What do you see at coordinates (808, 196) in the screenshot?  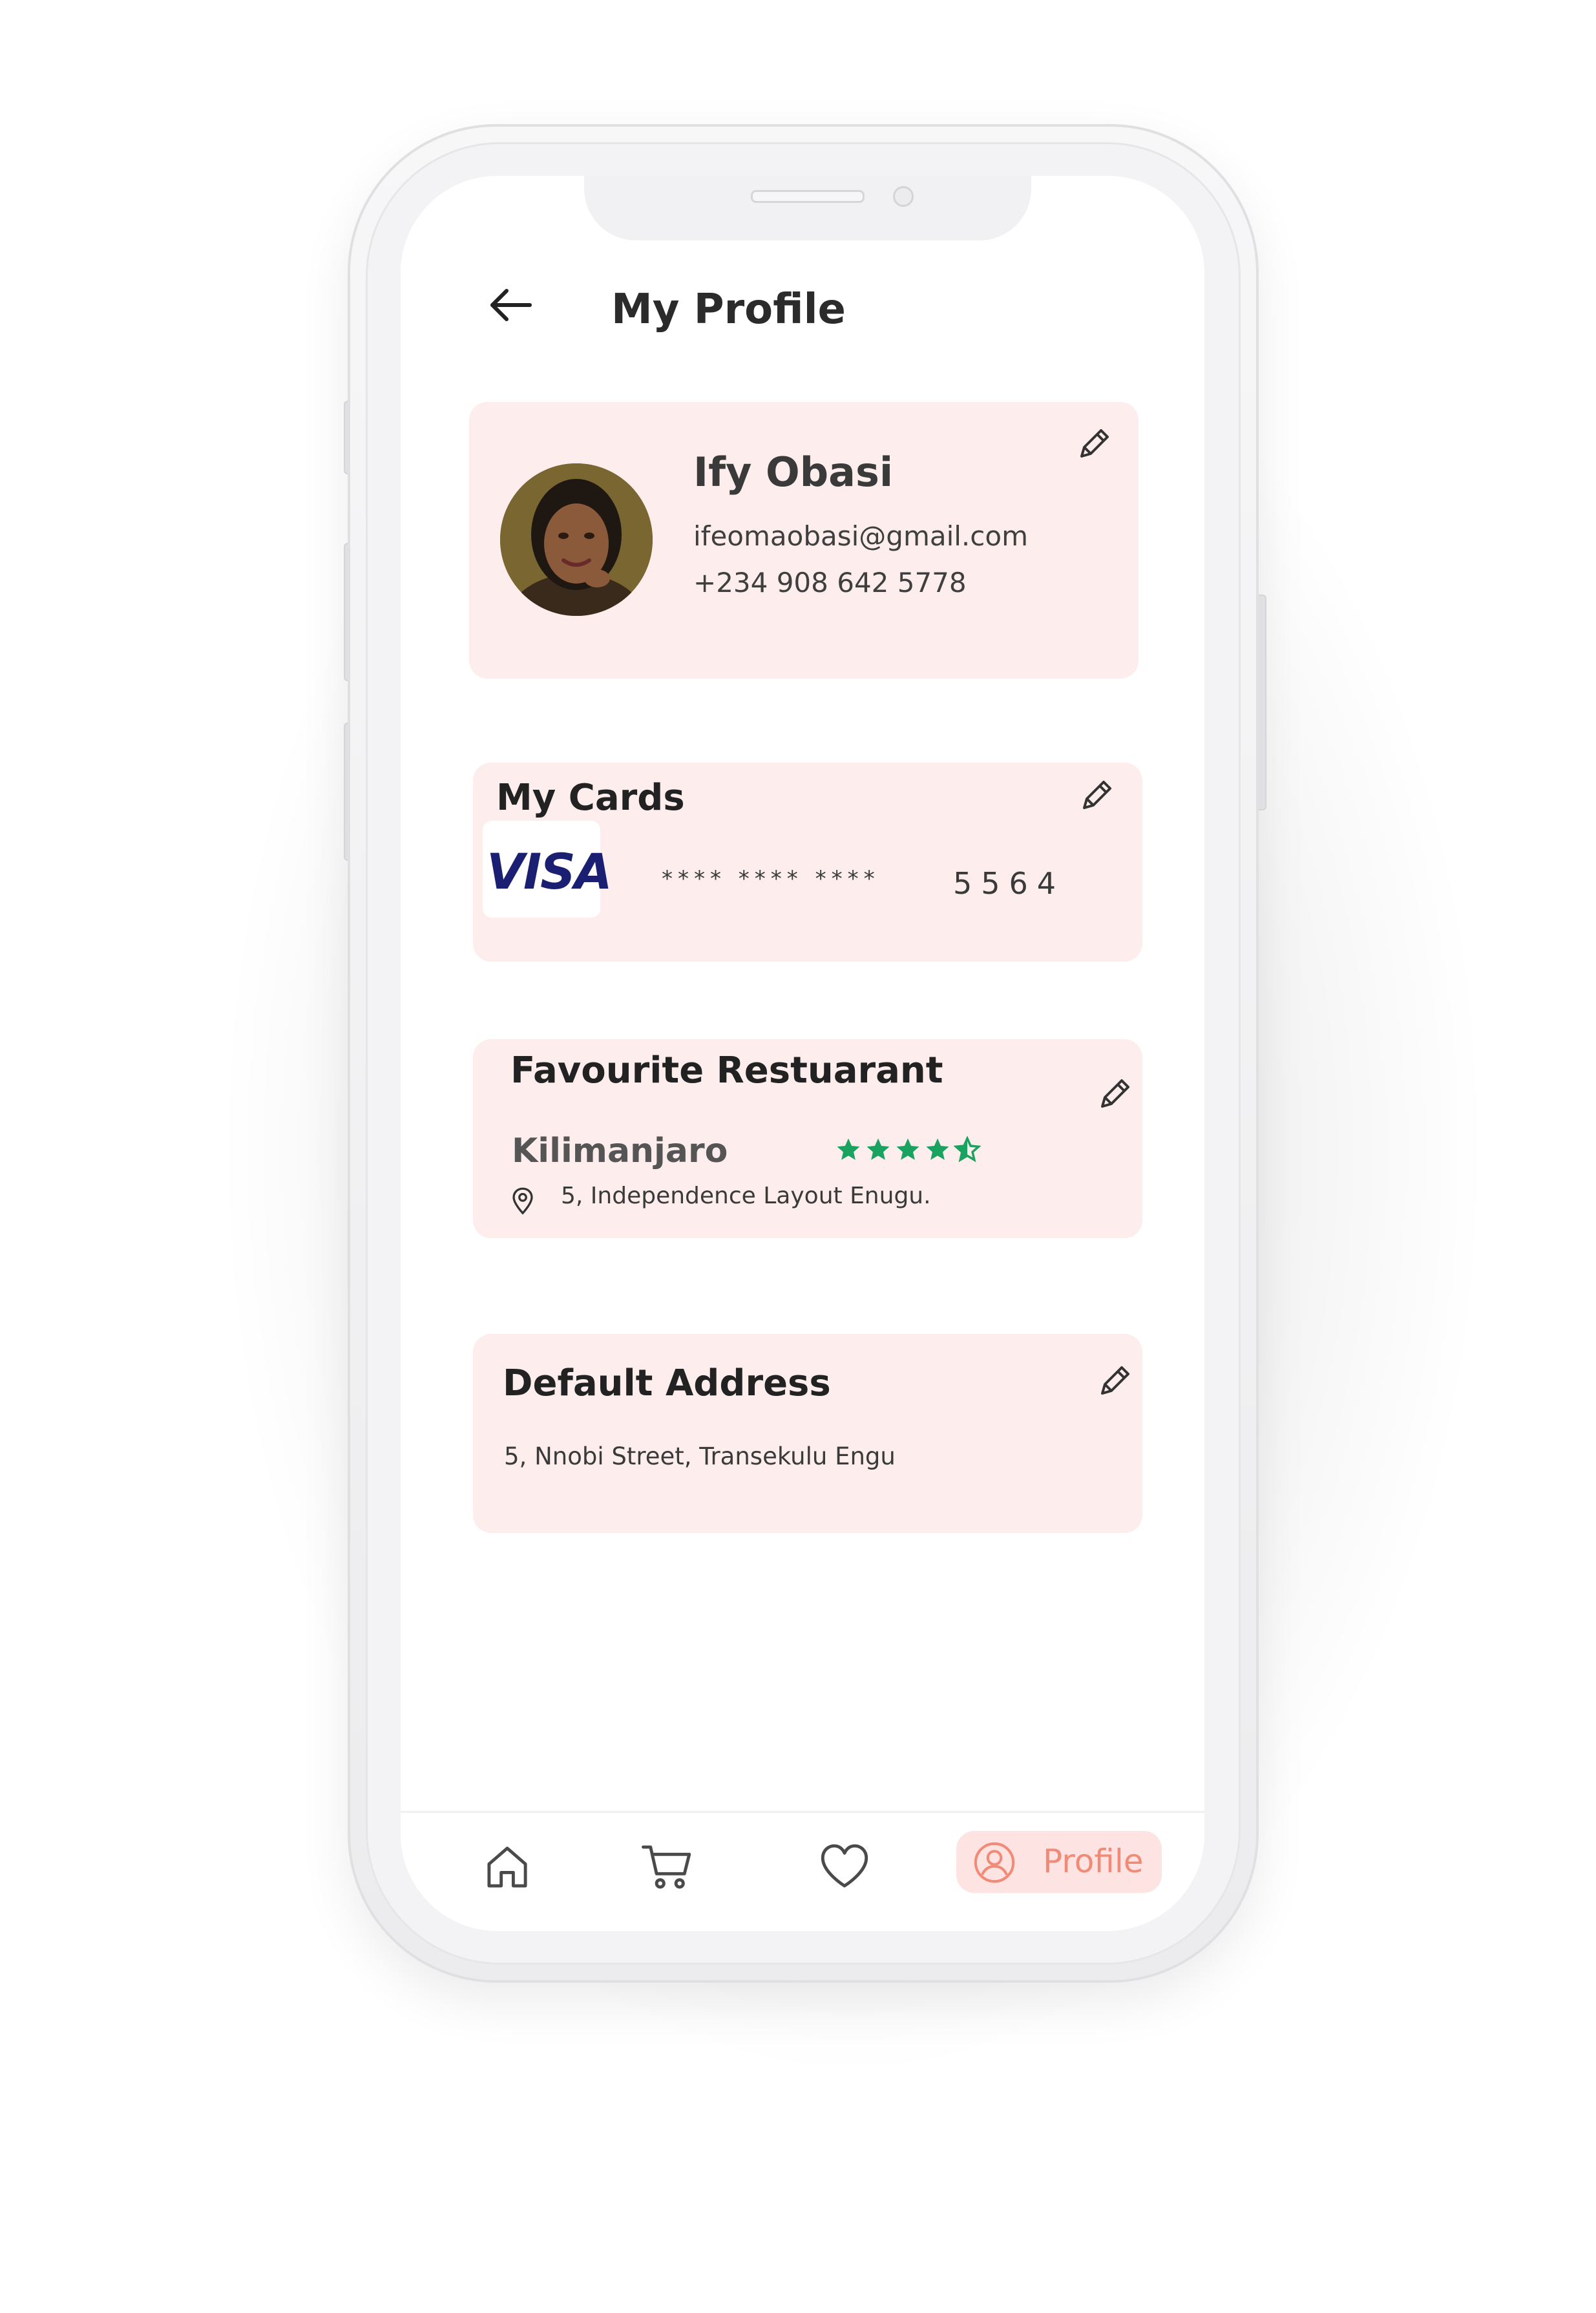 I see `speaker-grille` at bounding box center [808, 196].